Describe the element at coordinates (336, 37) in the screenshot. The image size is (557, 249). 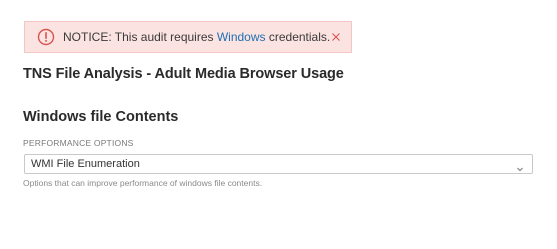
I see `close-icon` at that location.